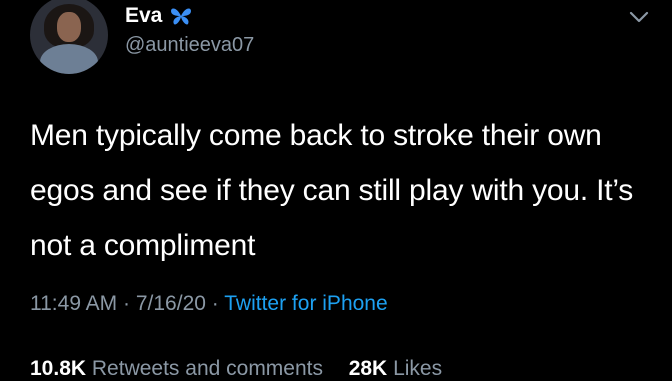 The height and width of the screenshot is (381, 672). I want to click on avatar, so click(69, 37).